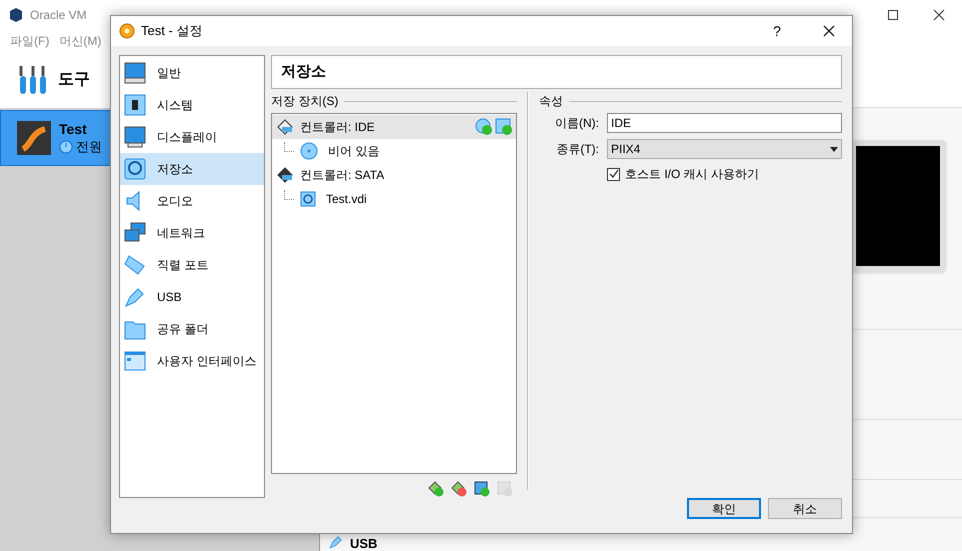  What do you see at coordinates (309, 151) in the screenshot?
I see `cd-icon` at bounding box center [309, 151].